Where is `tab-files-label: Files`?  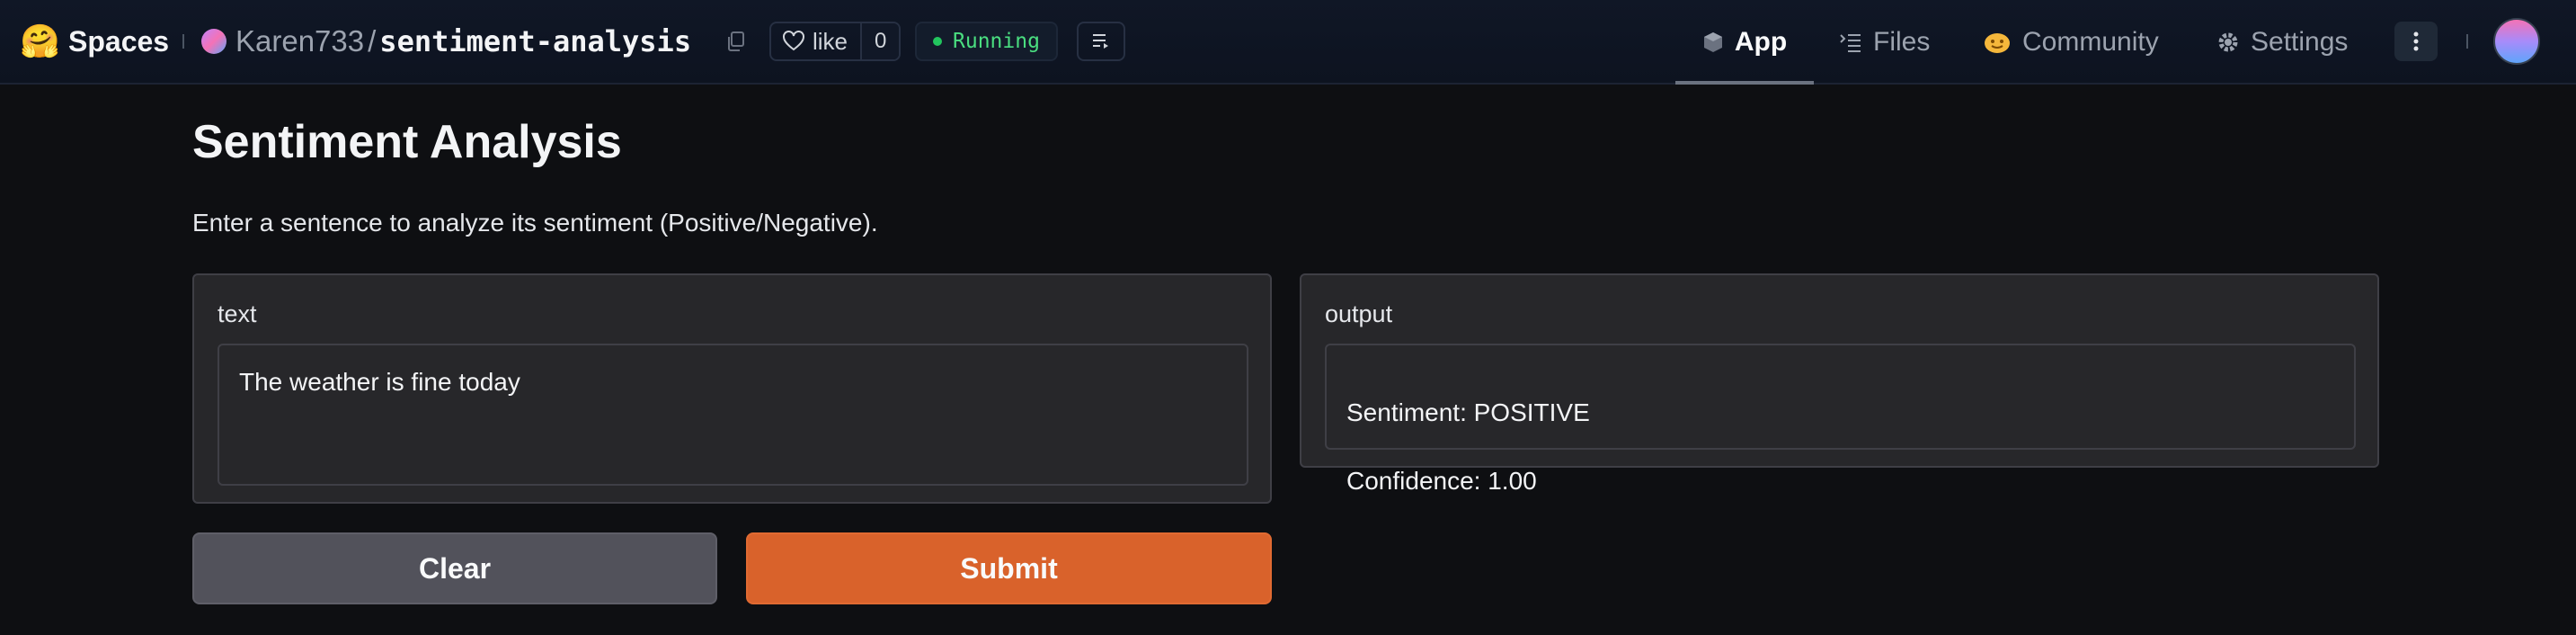
tab-files-label: Files is located at coordinates (1902, 42).